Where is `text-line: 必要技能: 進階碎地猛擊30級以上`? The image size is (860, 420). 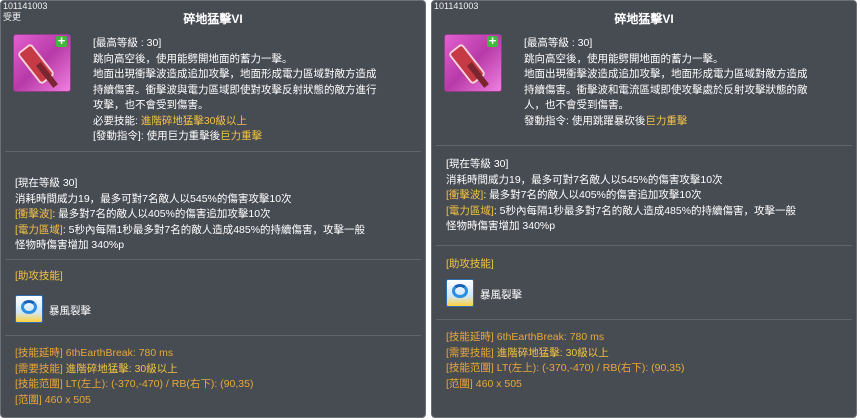
text-line: 必要技能: 進階碎地猛擊30級以上 is located at coordinates (256, 122).